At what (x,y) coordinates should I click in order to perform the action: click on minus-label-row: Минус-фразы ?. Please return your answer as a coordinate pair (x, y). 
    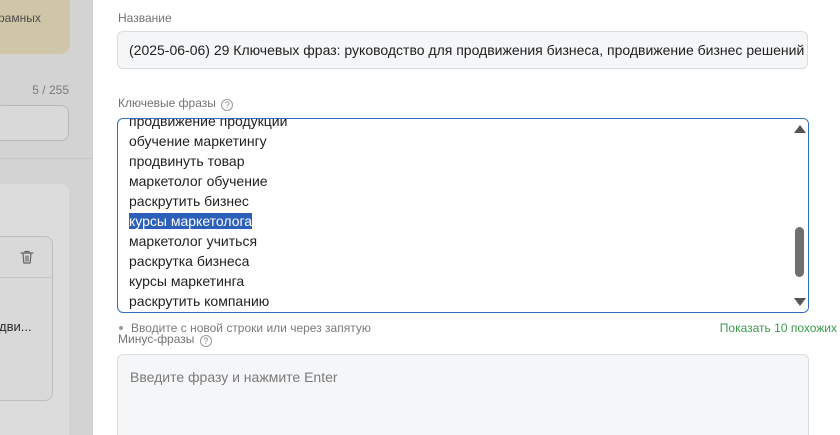
    Looking at the image, I should click on (165, 339).